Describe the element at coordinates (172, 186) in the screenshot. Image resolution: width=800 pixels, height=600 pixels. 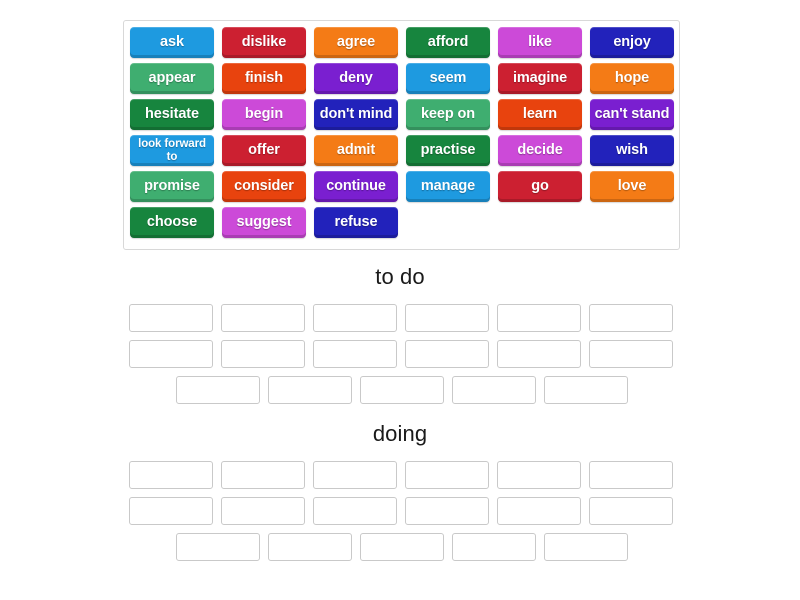
I see `word-tile: promise` at that location.